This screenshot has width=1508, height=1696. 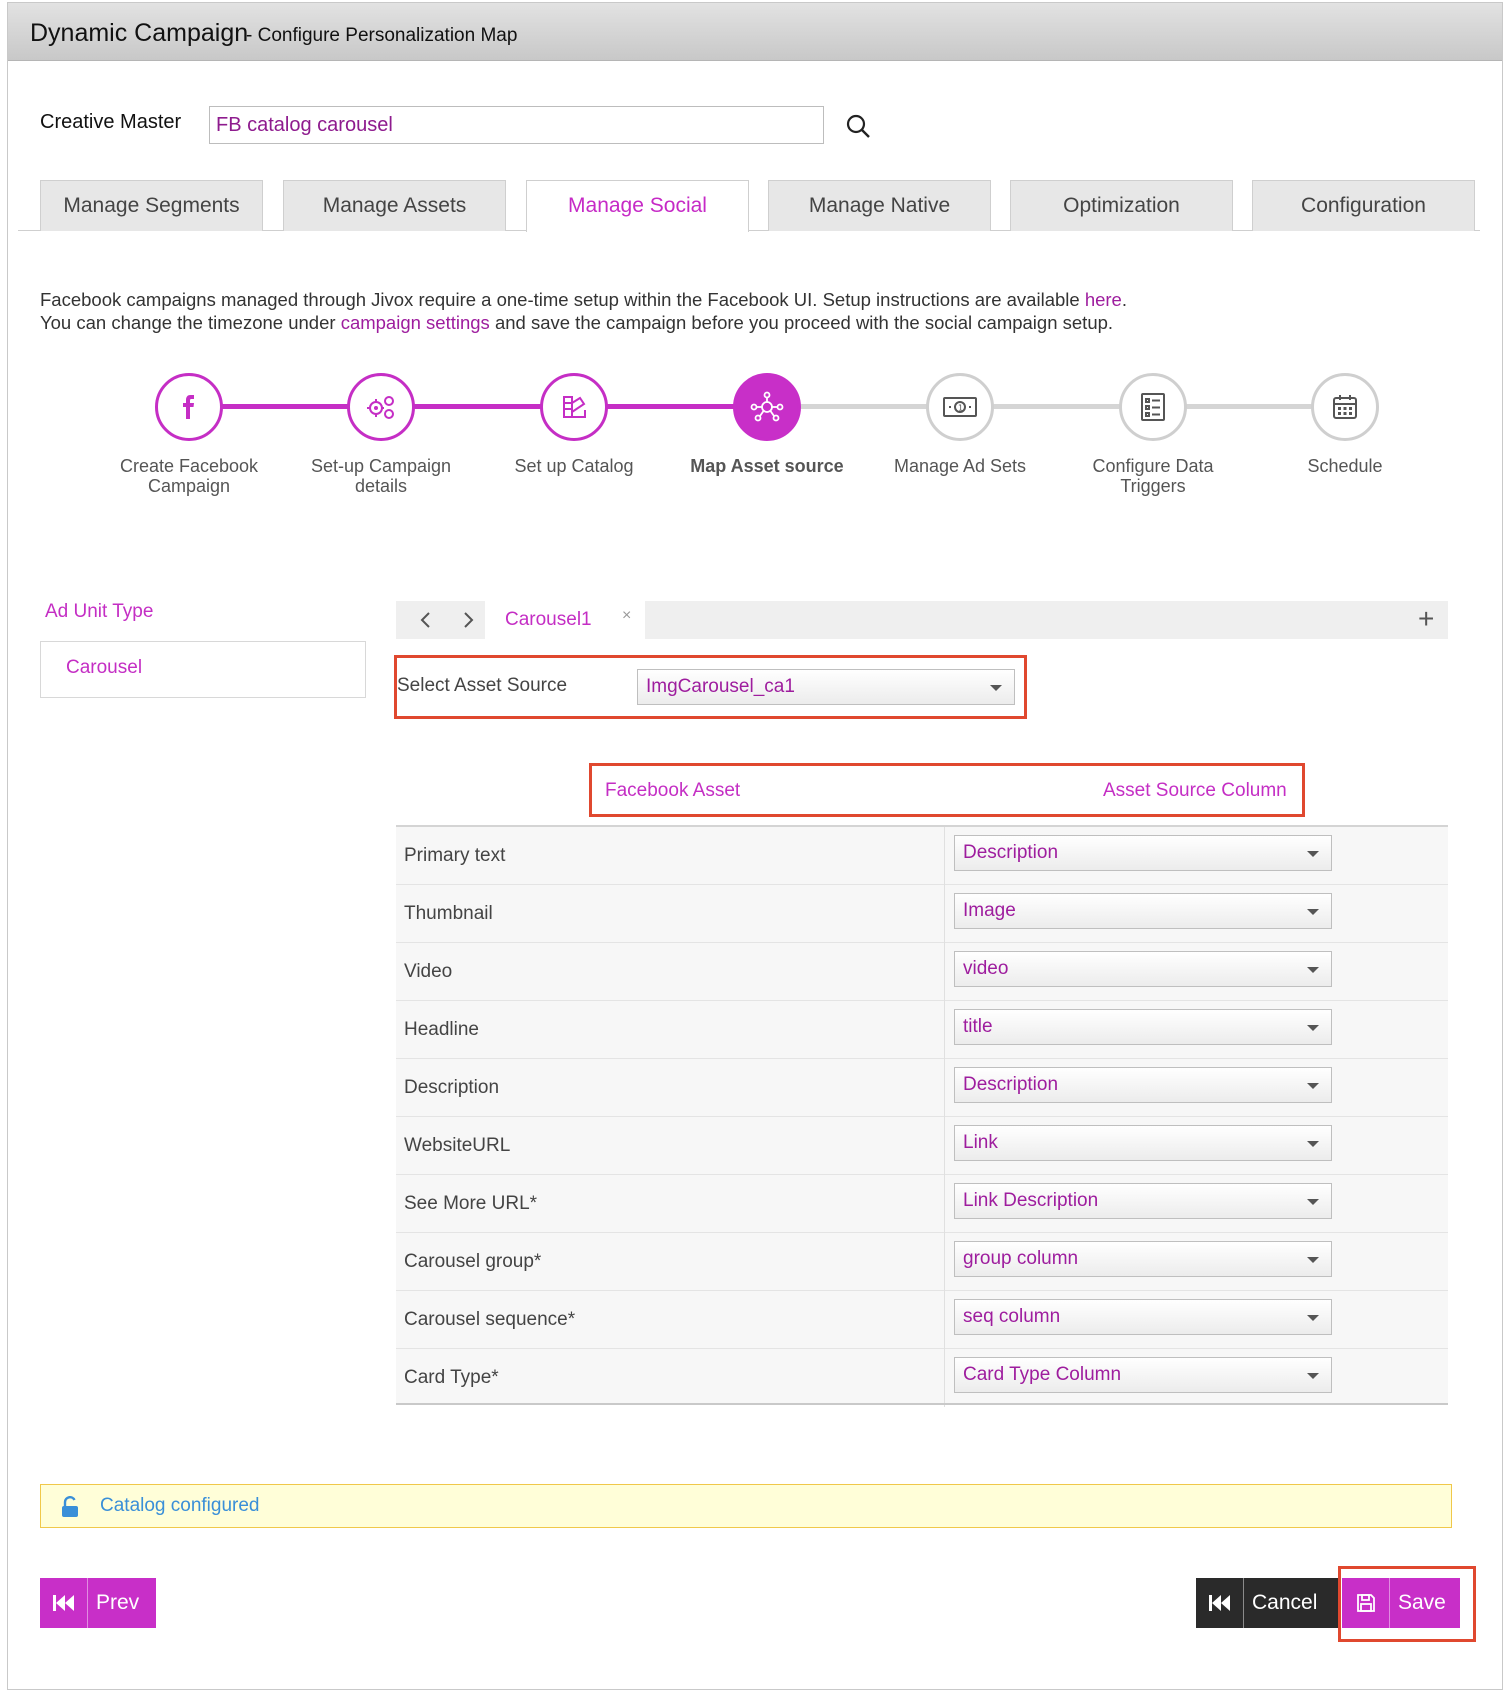 What do you see at coordinates (381, 476) in the screenshot?
I see `step-label: Set-up Campaign details` at bounding box center [381, 476].